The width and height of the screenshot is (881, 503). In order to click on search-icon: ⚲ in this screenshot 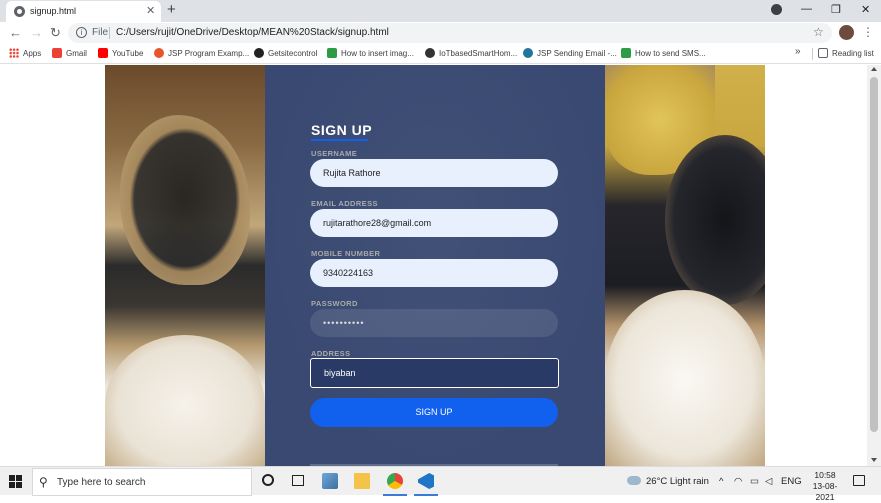, I will do `click(43, 482)`.